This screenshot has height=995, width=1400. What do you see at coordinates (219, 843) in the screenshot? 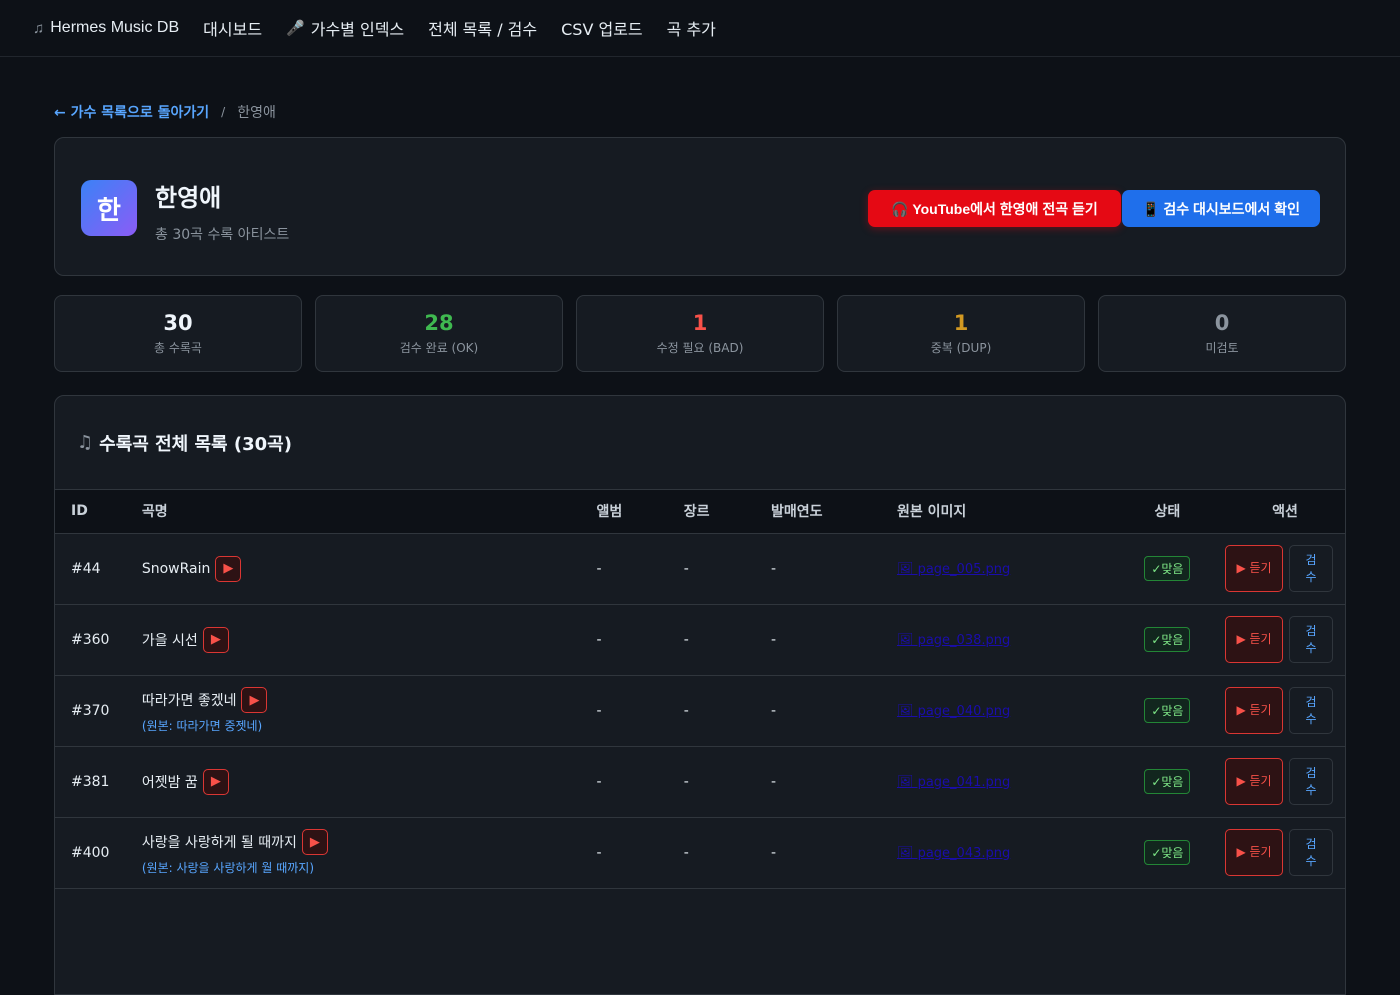
I see `song-title: 사랑을 사랑하게 될 때까지` at bounding box center [219, 843].